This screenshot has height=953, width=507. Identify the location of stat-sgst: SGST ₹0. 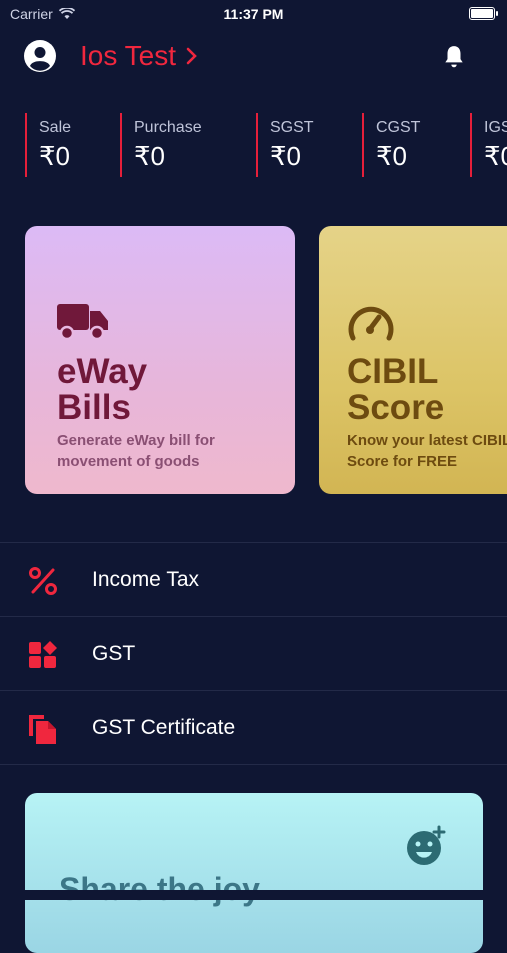
(285, 145).